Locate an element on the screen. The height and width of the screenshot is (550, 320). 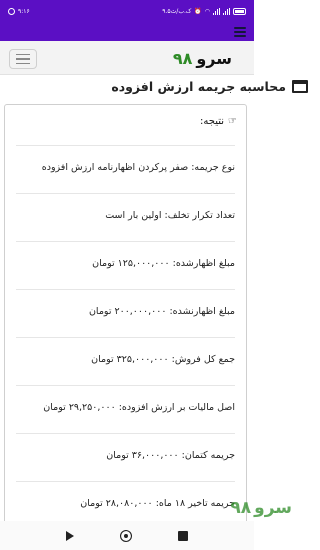
wifi-icon: ◠ is located at coordinates (207, 11).